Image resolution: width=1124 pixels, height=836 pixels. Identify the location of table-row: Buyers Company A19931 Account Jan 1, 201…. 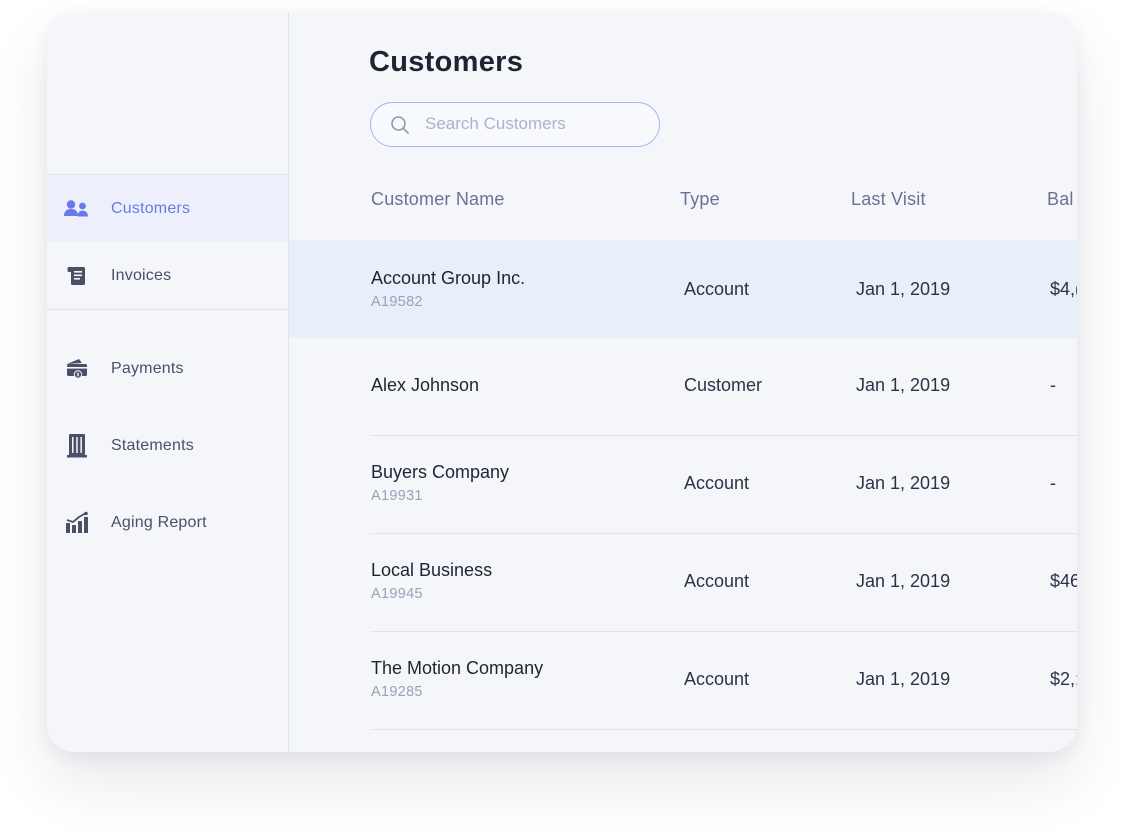
(683, 485).